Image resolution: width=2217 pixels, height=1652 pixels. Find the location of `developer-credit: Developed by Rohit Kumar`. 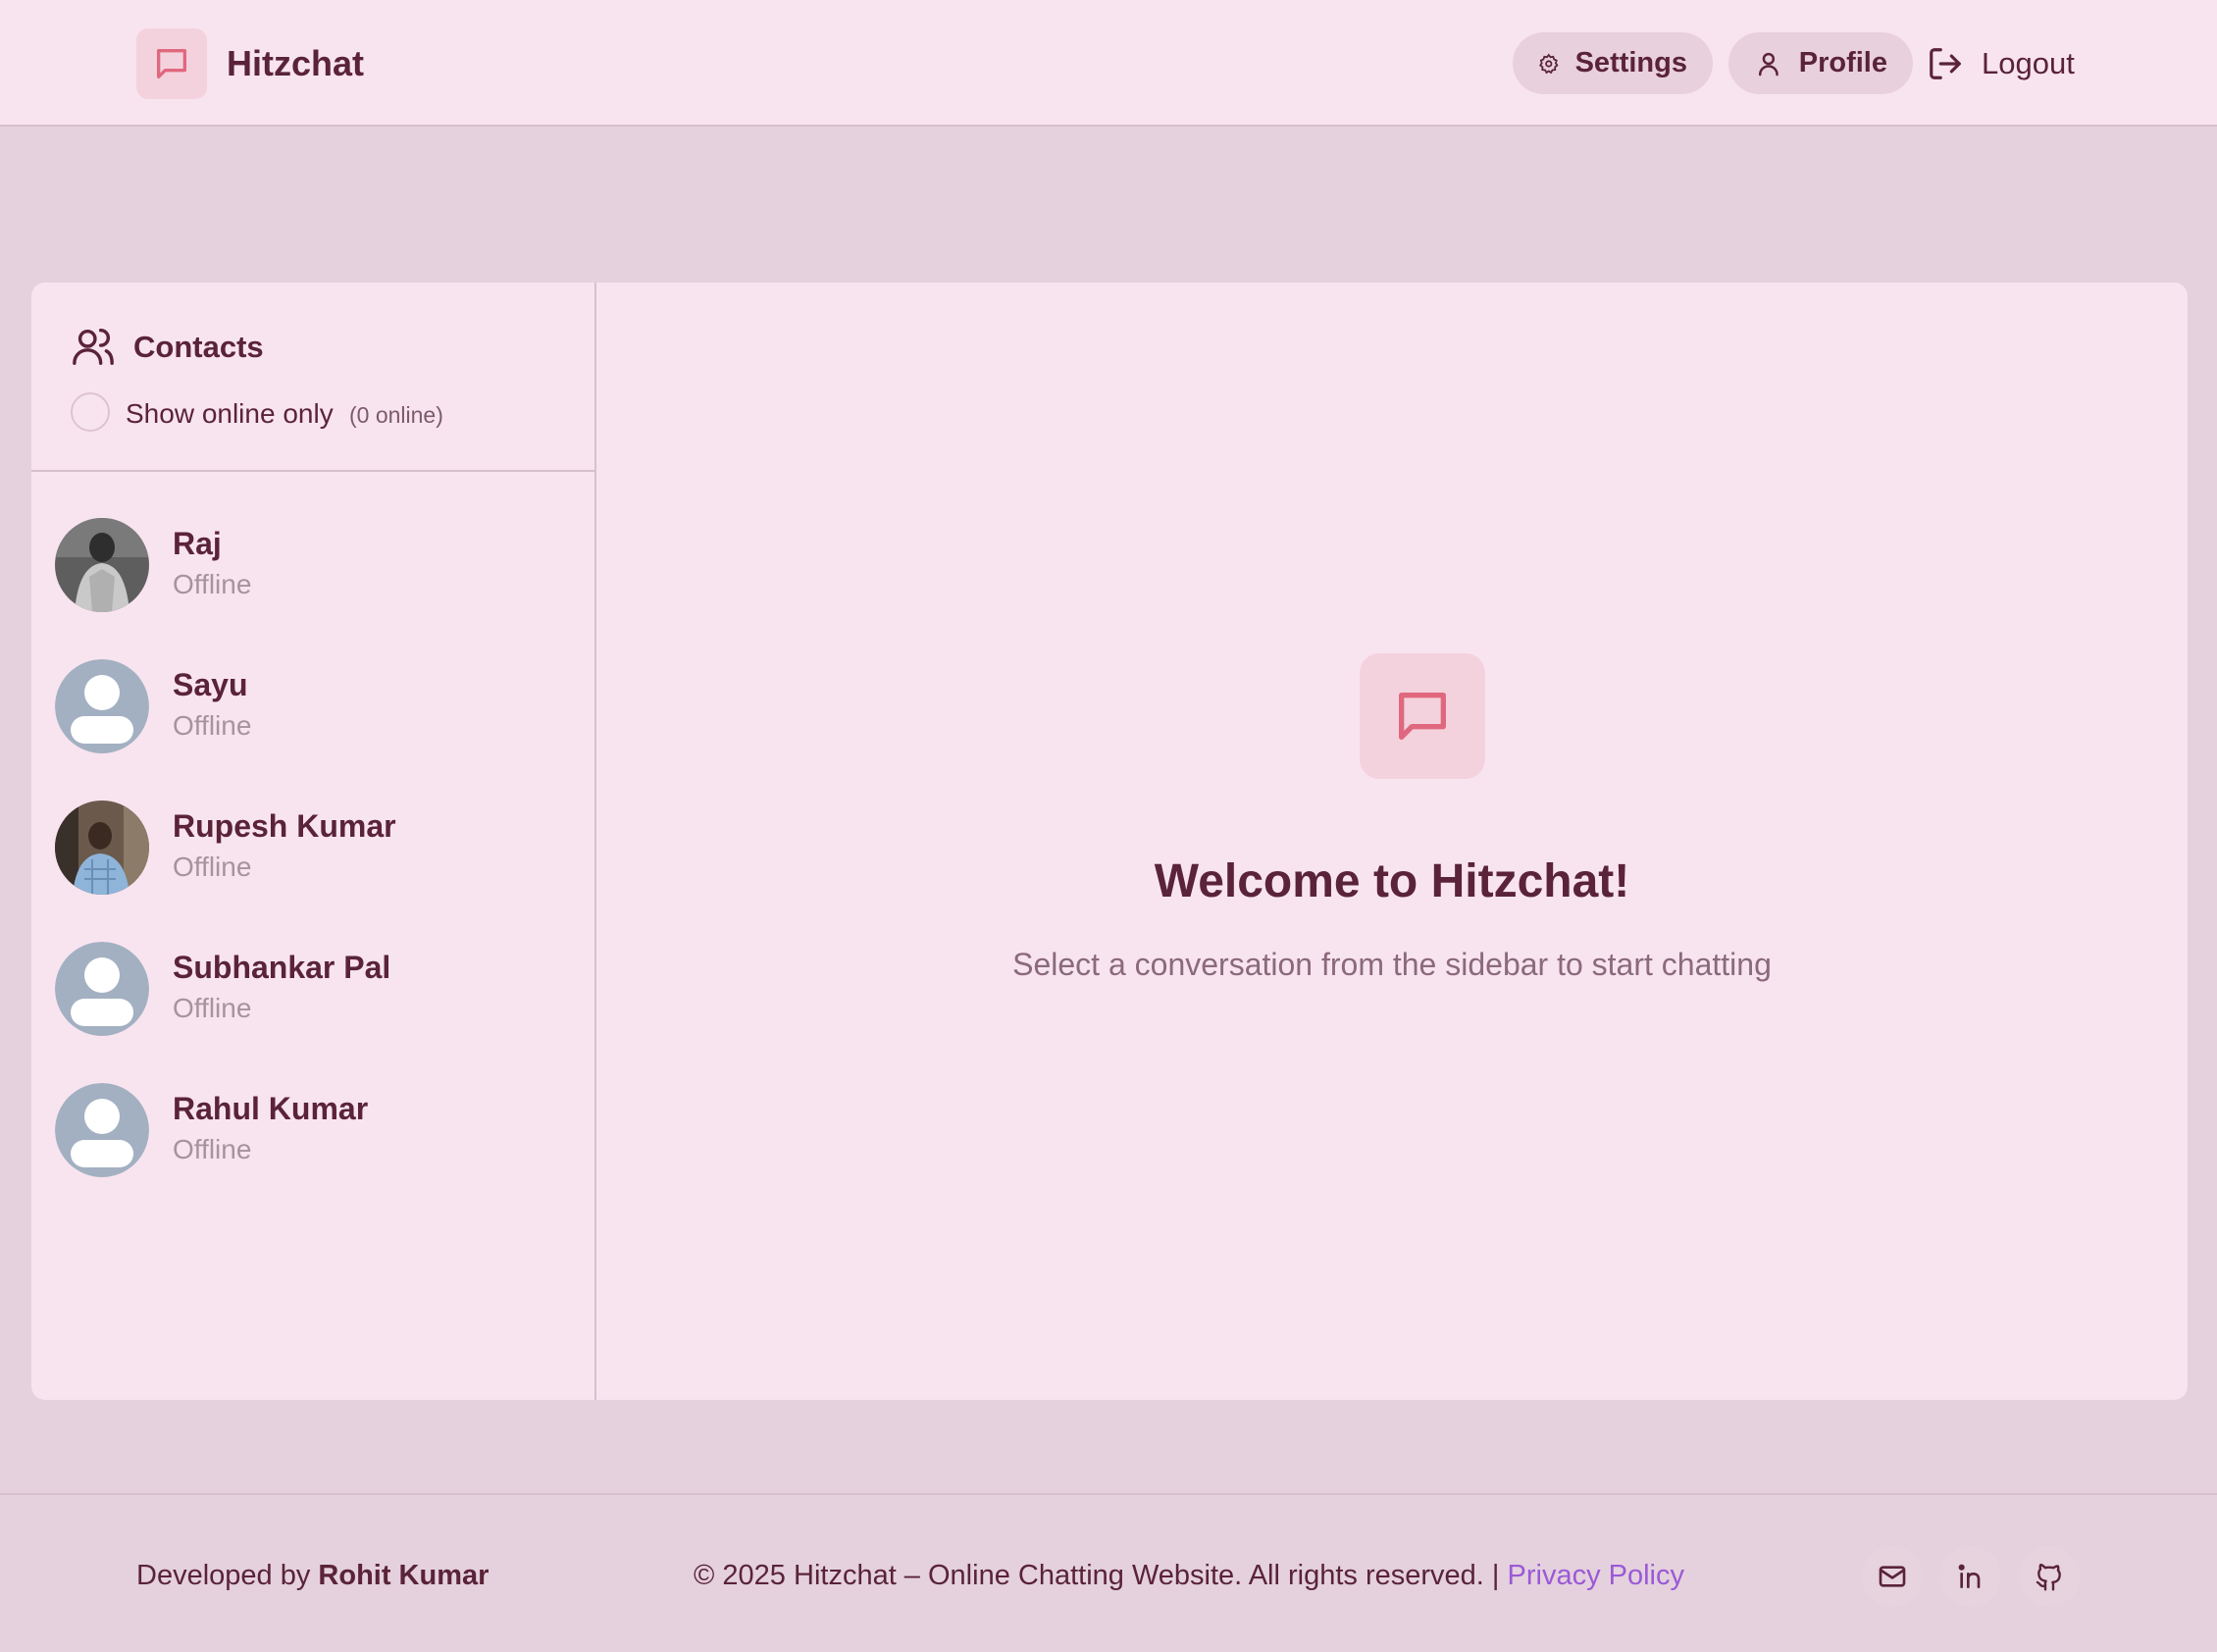

developer-credit: Developed by Rohit Kumar is located at coordinates (312, 1576).